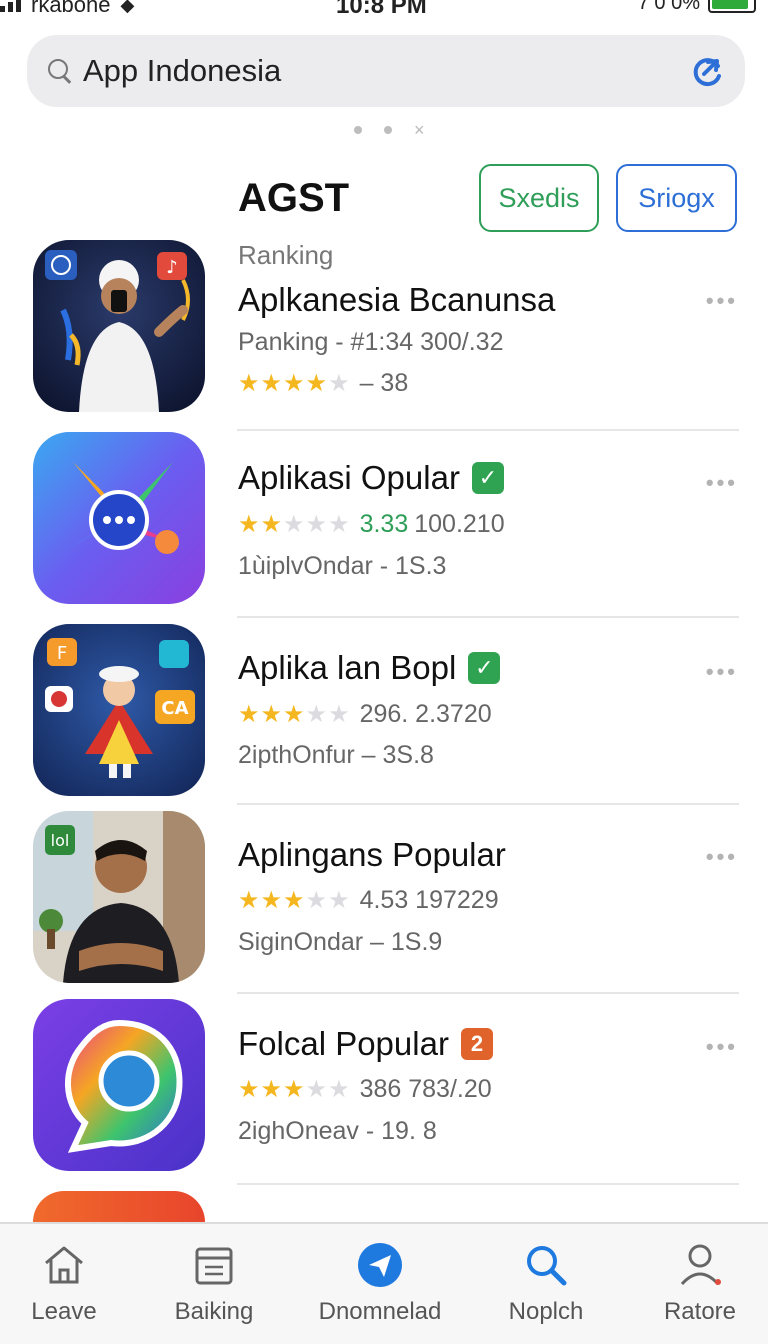 This screenshot has width=768, height=1344. Describe the element at coordinates (286, 255) in the screenshot. I see `ranking-label: Ranking` at that location.